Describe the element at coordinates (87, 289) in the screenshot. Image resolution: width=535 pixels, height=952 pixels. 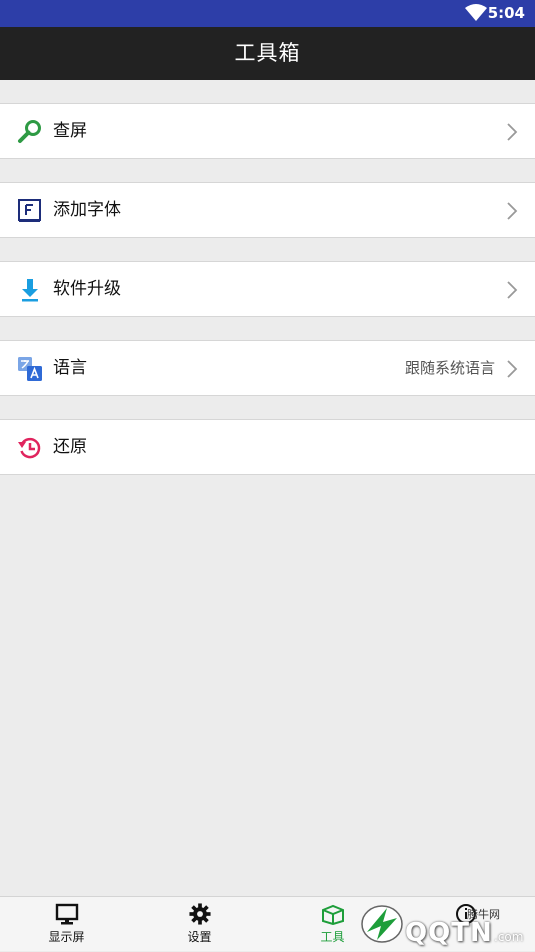
I see `menu-item-label: 软件升级` at that location.